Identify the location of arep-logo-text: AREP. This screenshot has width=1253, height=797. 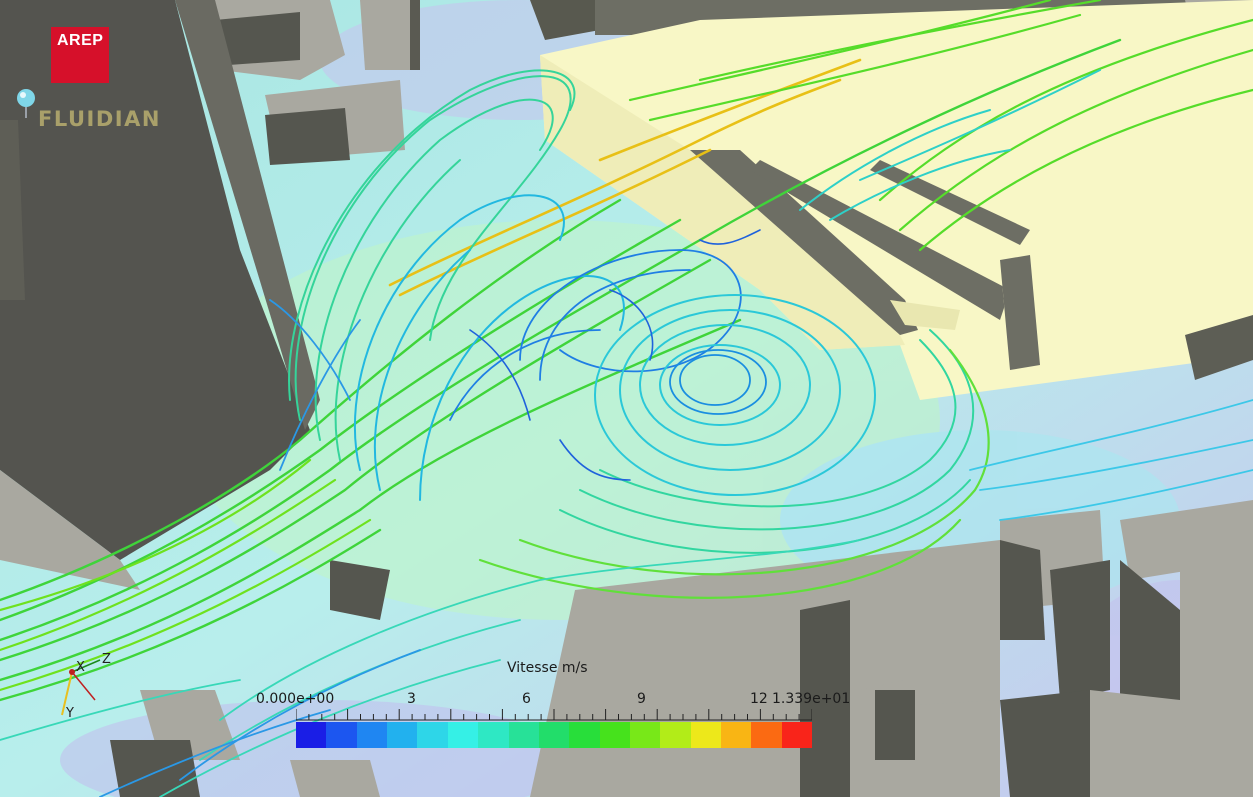
(80, 40).